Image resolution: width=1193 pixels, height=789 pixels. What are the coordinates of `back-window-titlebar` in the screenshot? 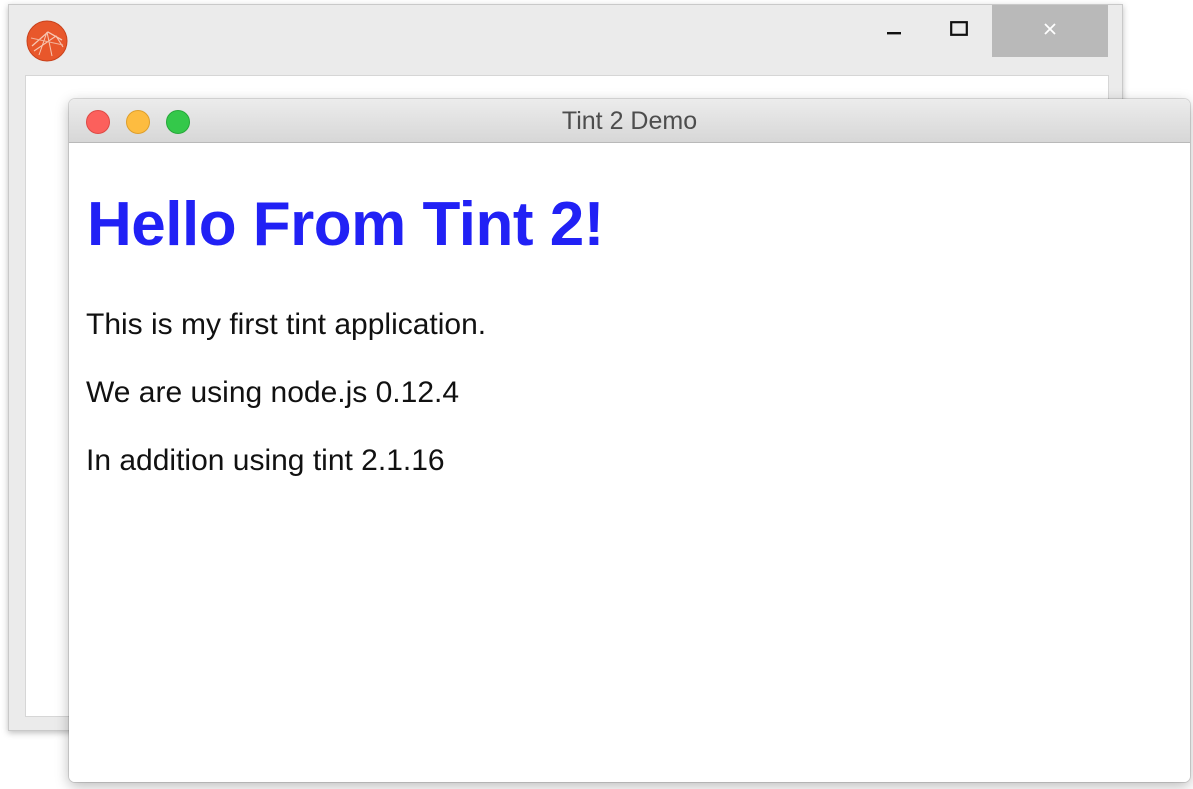 It's located at (565, 33).